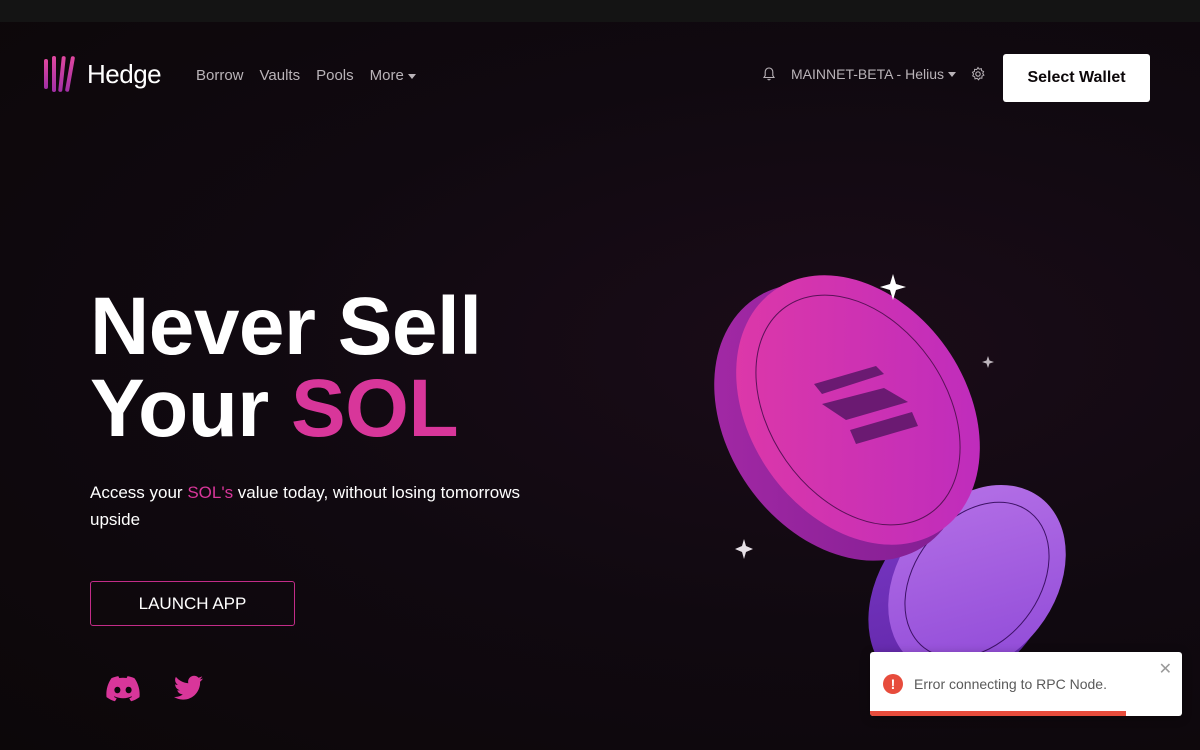 Image resolution: width=1200 pixels, height=750 pixels. I want to click on social-links, so click(156, 688).